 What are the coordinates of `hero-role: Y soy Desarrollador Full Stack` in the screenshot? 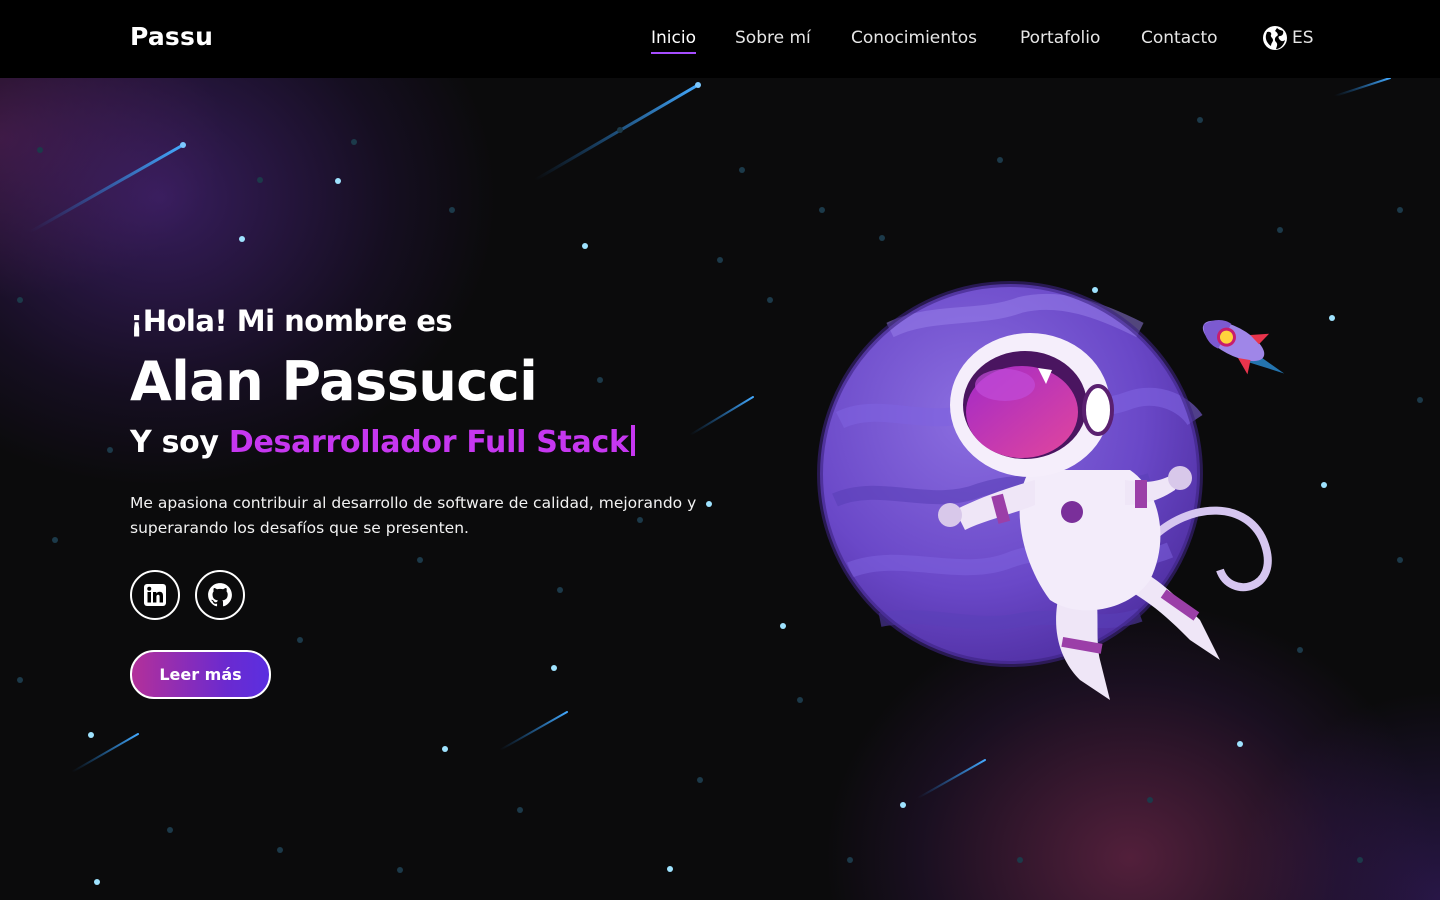 It's located at (382, 442).